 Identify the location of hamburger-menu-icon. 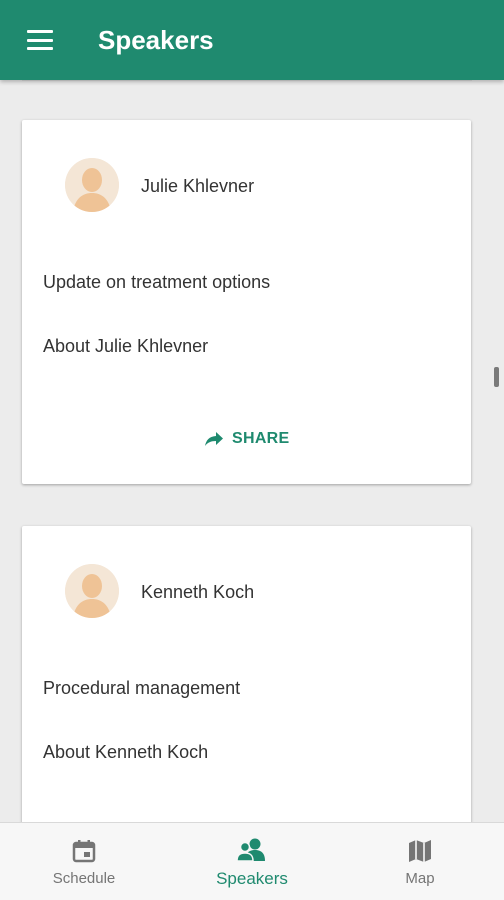
(40, 40).